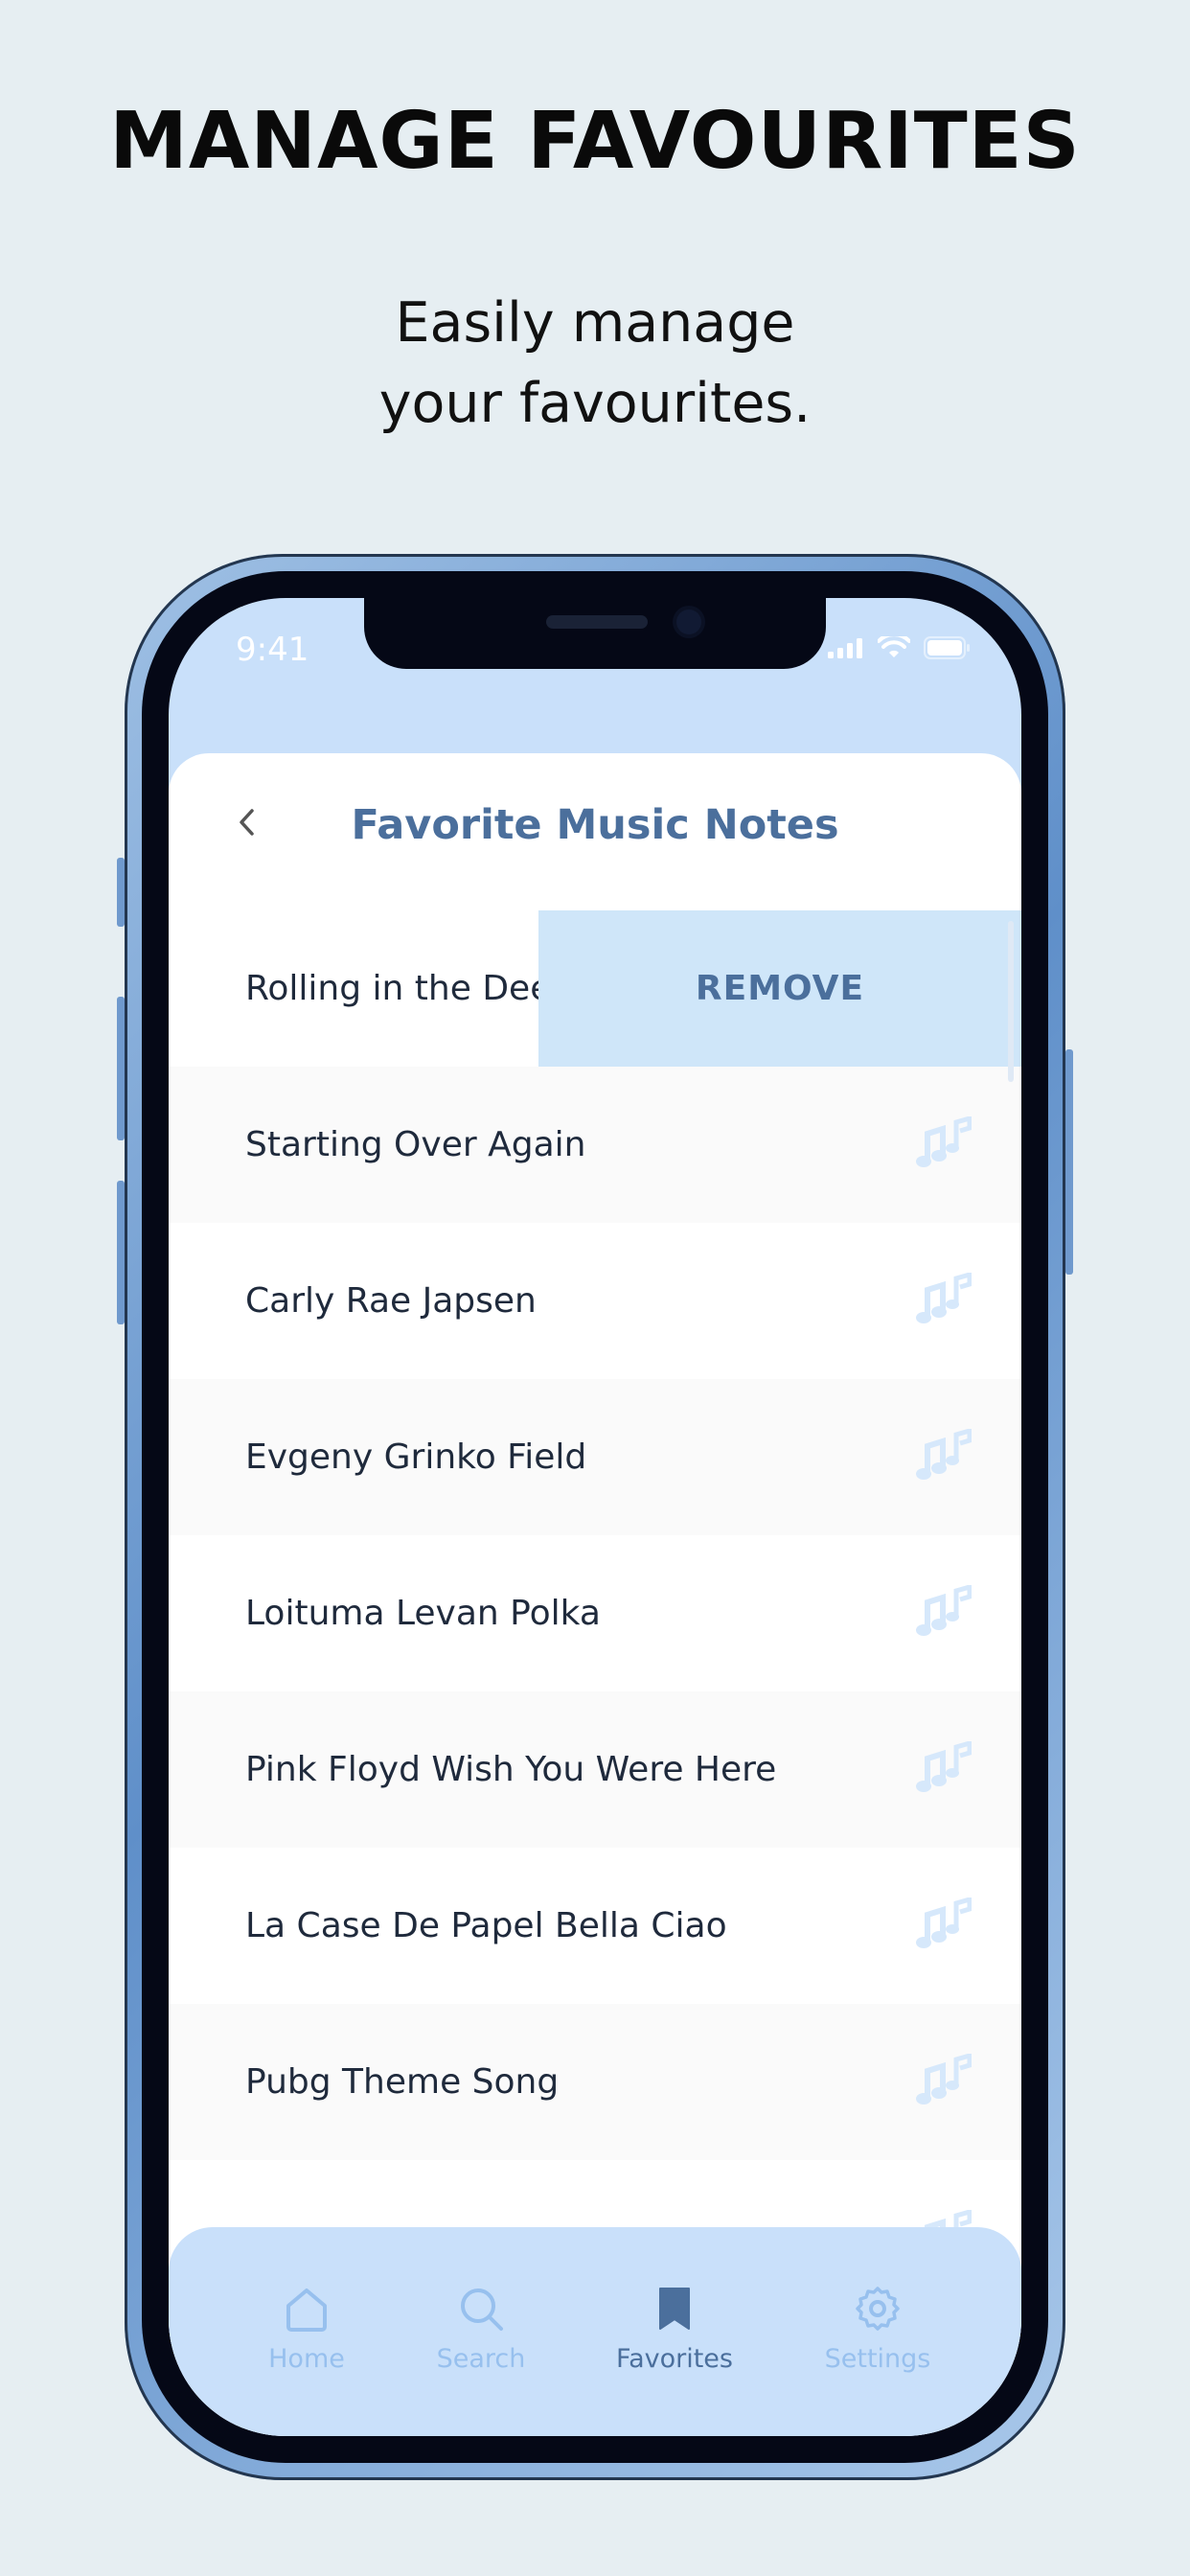 The height and width of the screenshot is (2576, 1190). Describe the element at coordinates (486, 1925) in the screenshot. I see `song-title: La Case De Papel Bella Ciao` at that location.